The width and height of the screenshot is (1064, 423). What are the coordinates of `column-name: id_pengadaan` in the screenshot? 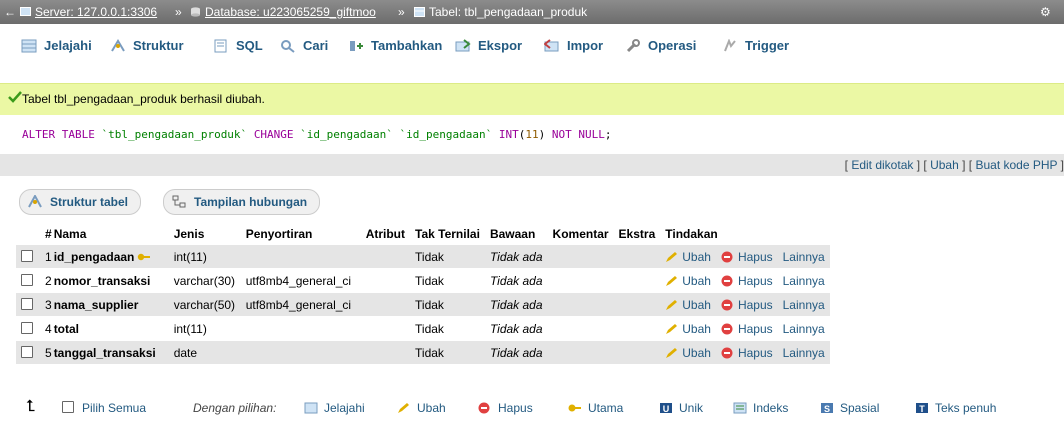 It's located at (94, 256).